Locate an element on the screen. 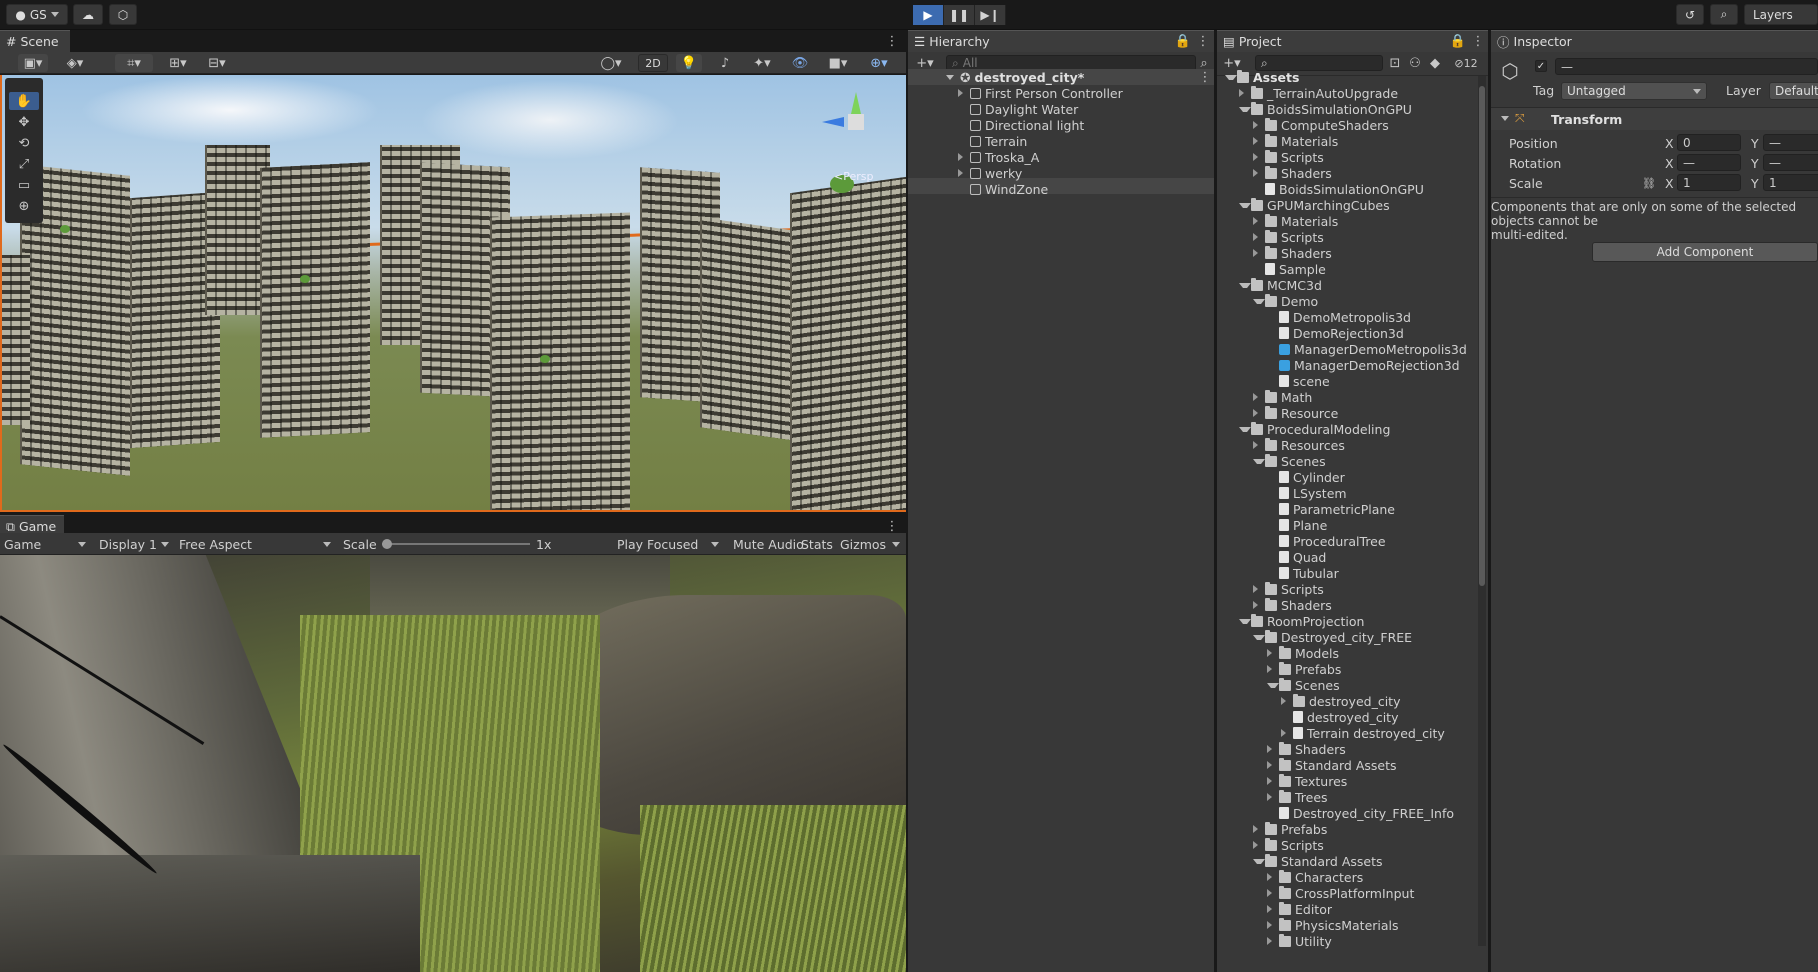  project-tree-item: Prefabs is located at coordinates (1290, 829).